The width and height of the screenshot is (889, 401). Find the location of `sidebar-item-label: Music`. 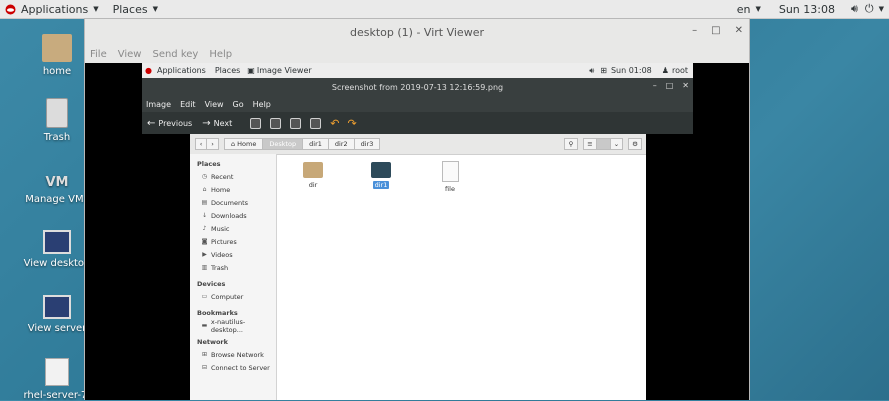

sidebar-item-label: Music is located at coordinates (220, 228).